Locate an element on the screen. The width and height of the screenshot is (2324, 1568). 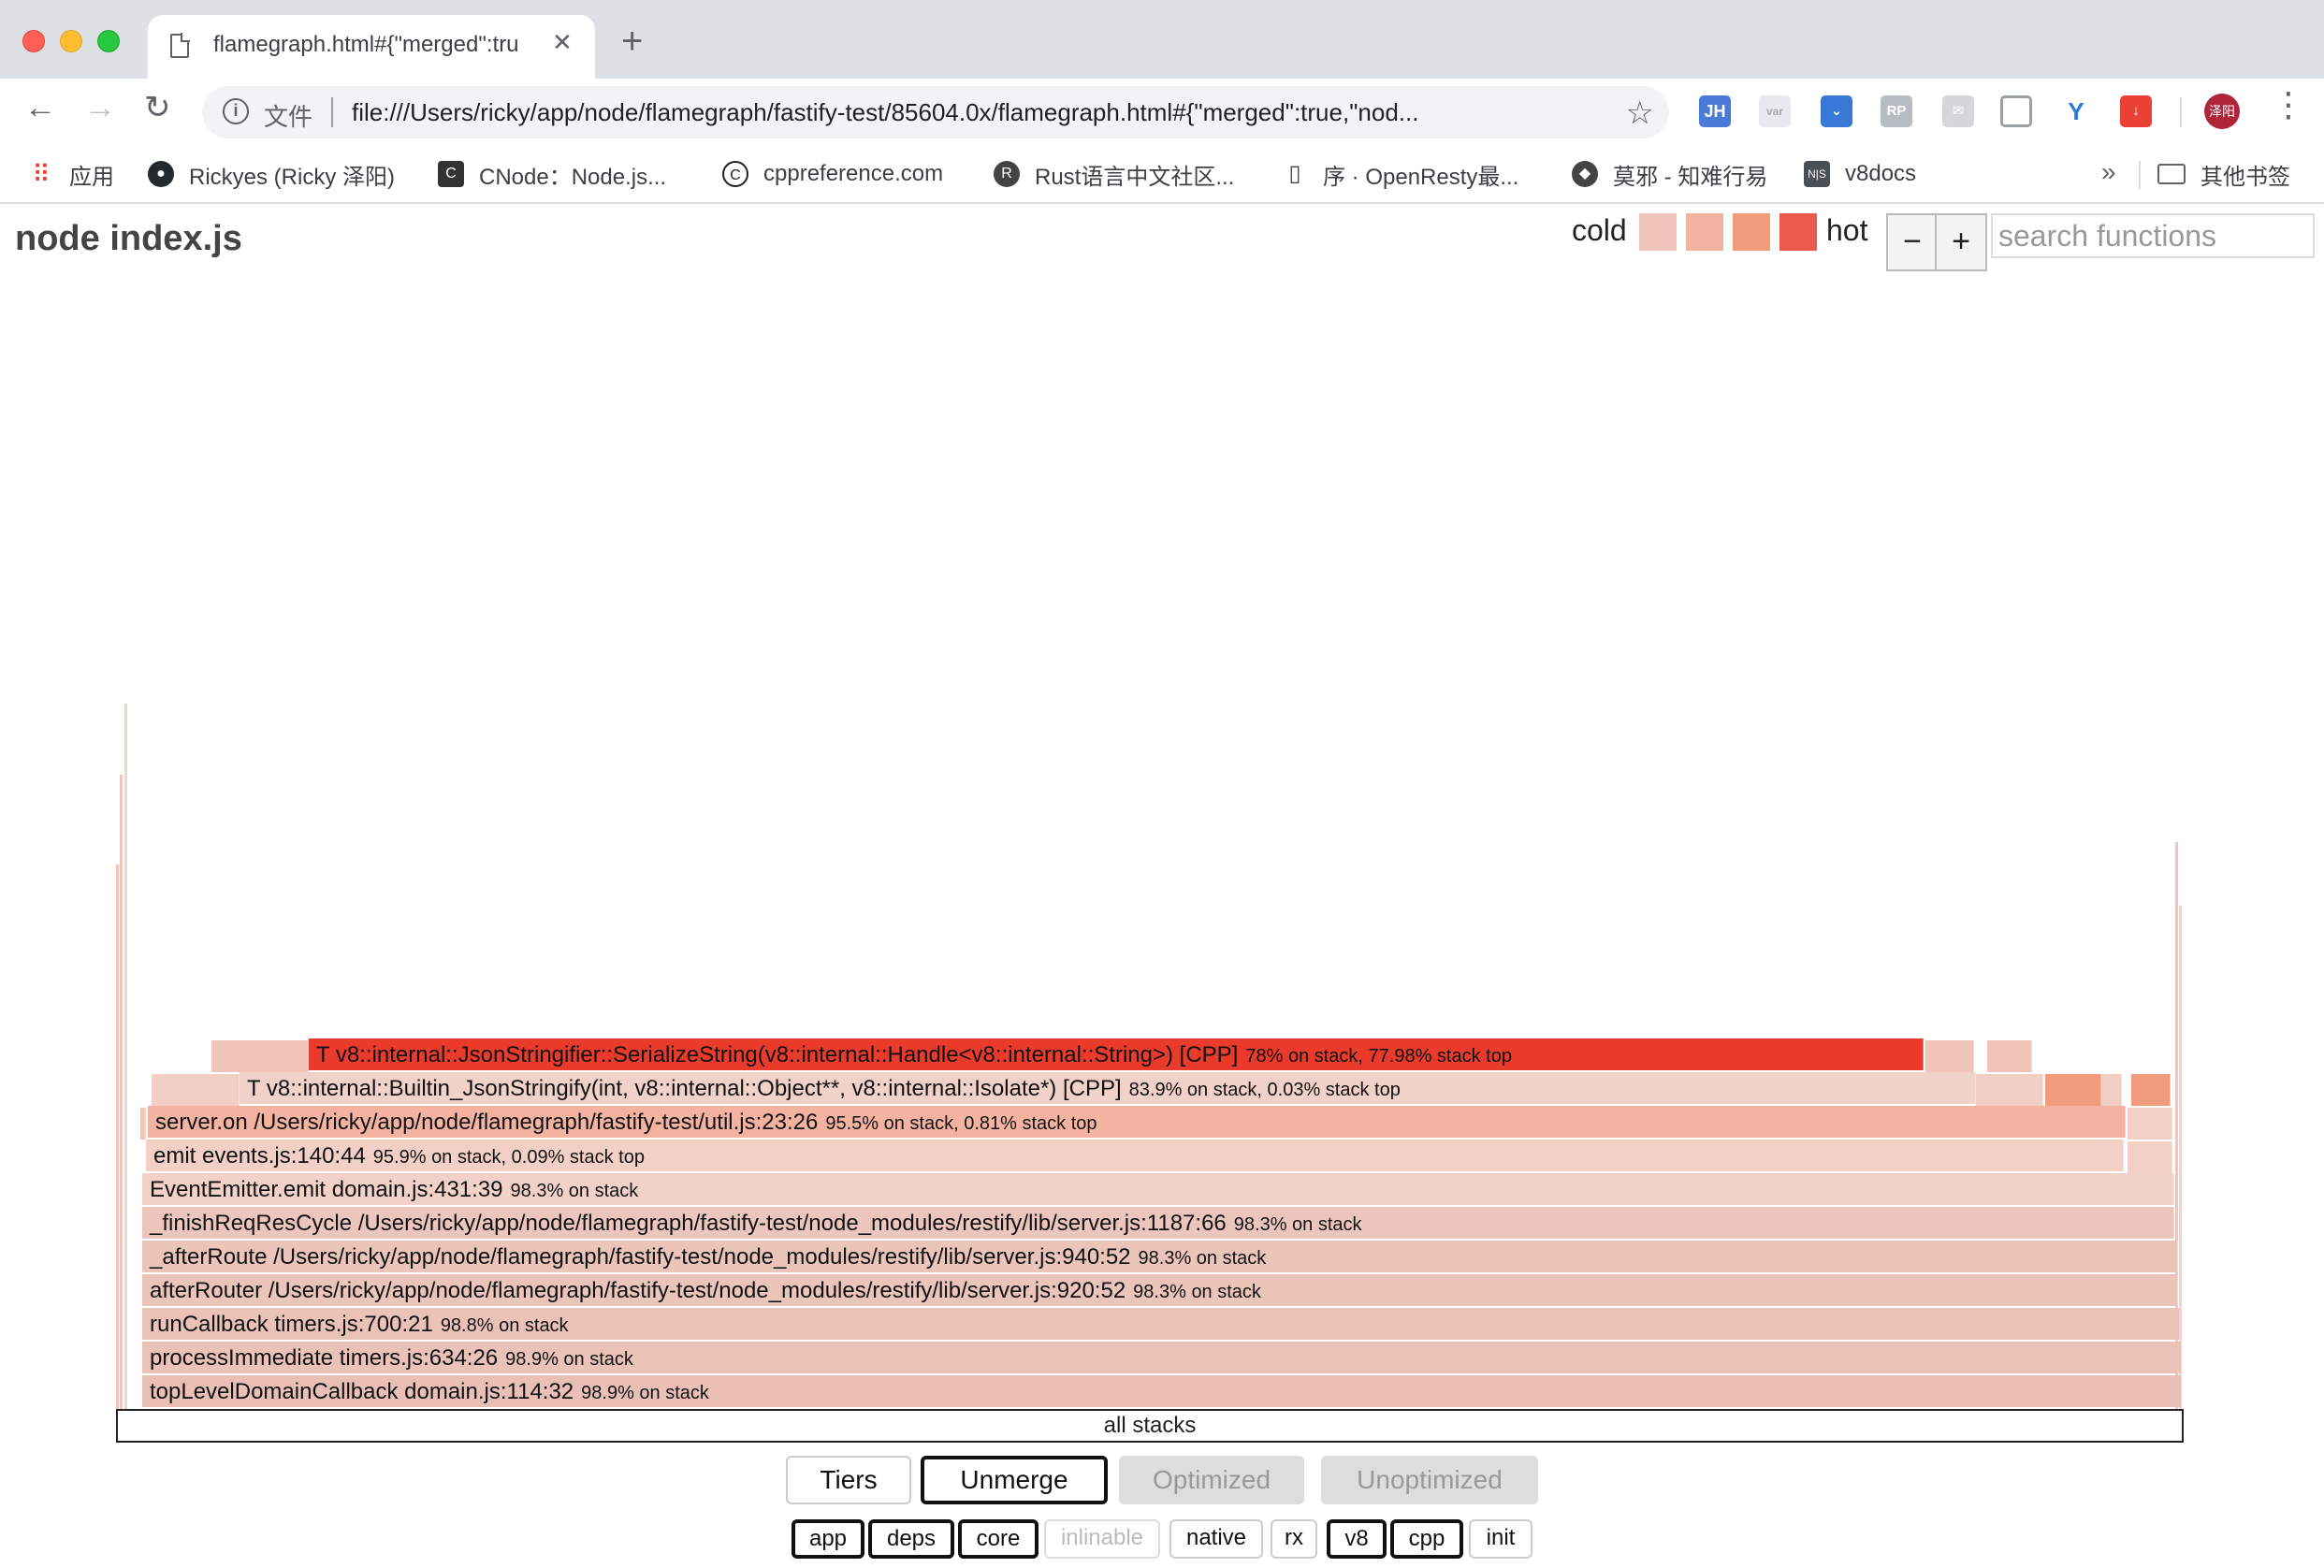
all-stacks-root: all stacks is located at coordinates (1150, 1426).